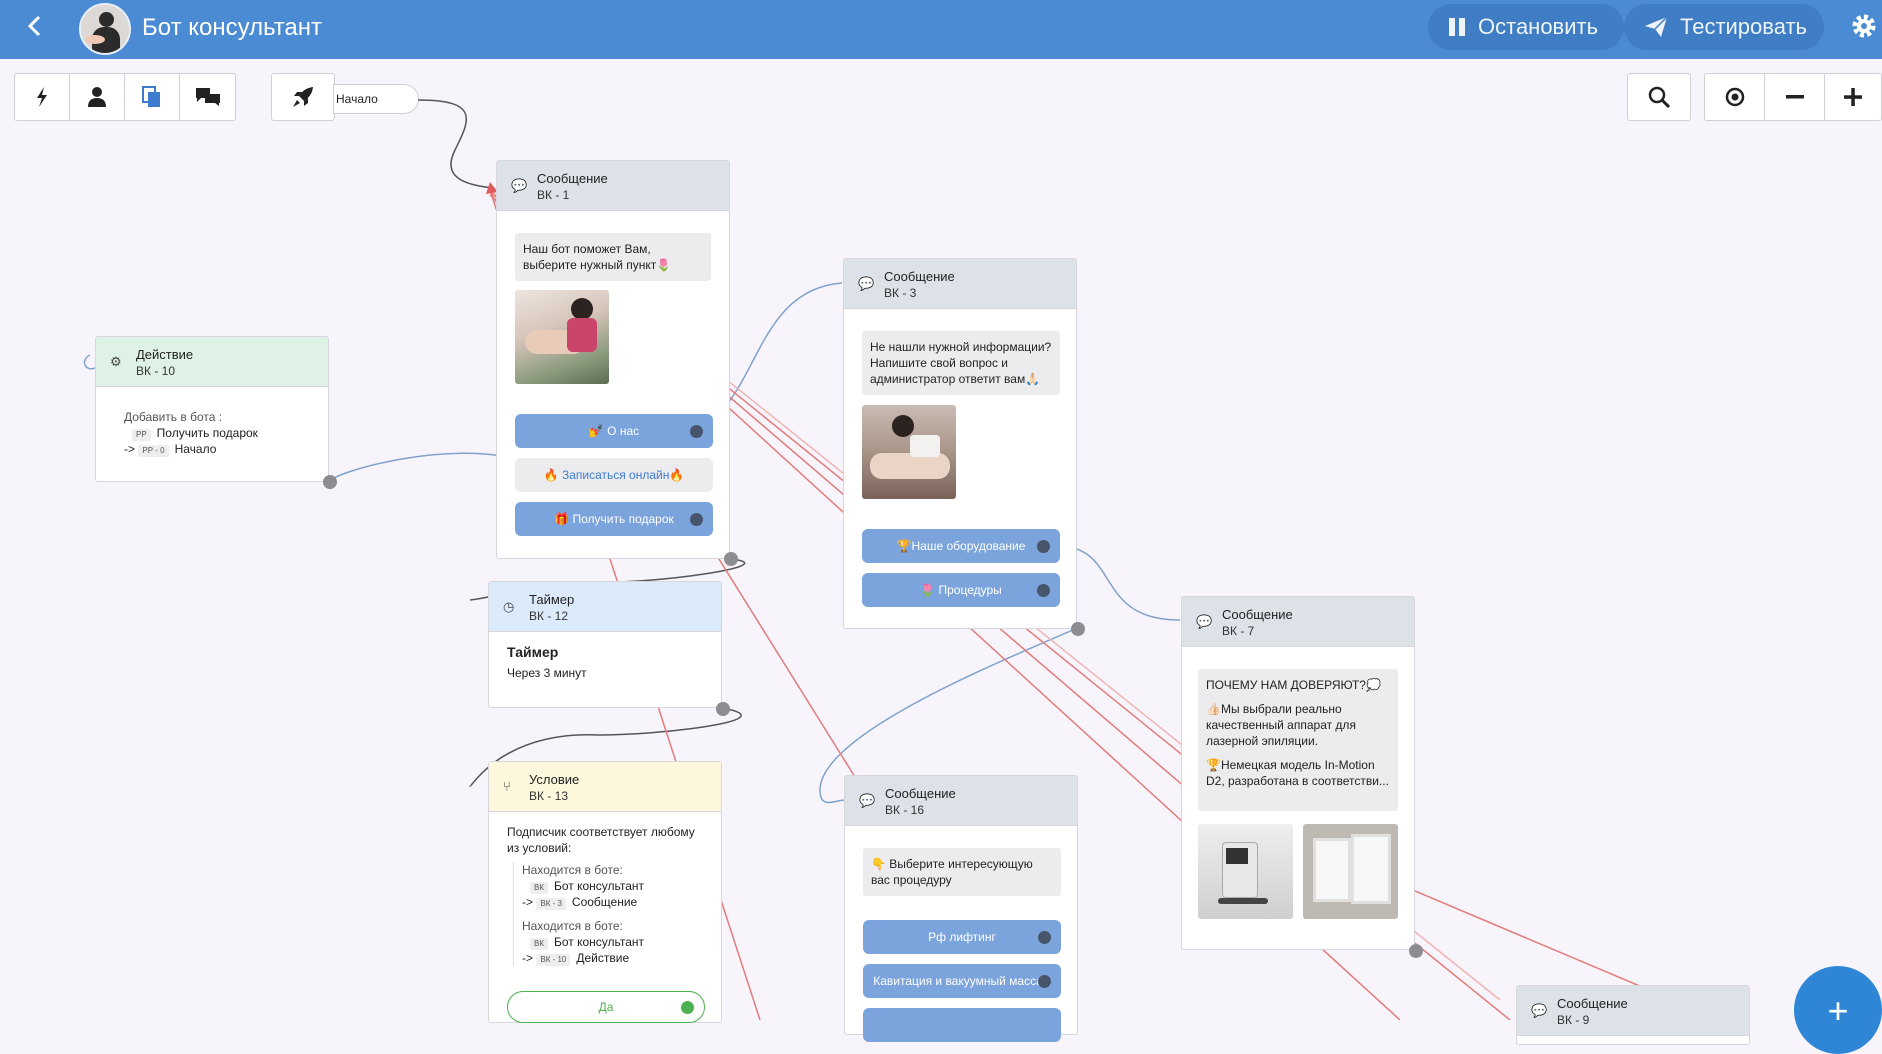 This screenshot has height=1054, width=1882. Describe the element at coordinates (961, 590) in the screenshot. I see `button-procedures: 🌷 Процедуры` at that location.